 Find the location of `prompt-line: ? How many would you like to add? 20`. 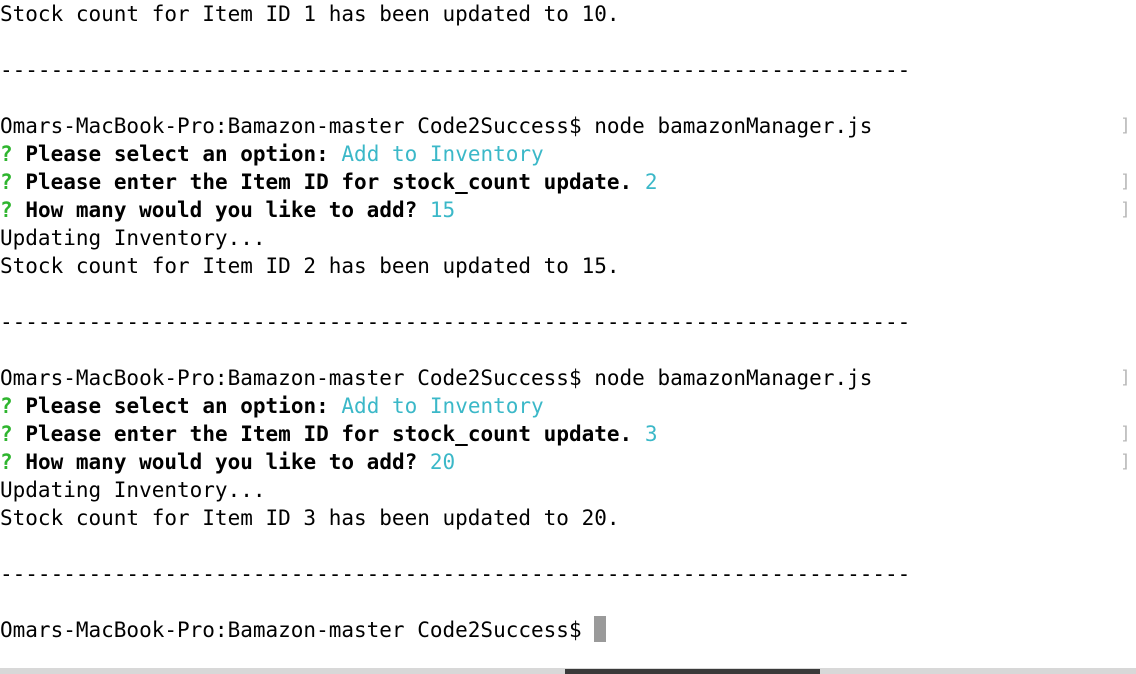

prompt-line: ? How many would you like to add? 20 is located at coordinates (227, 462).